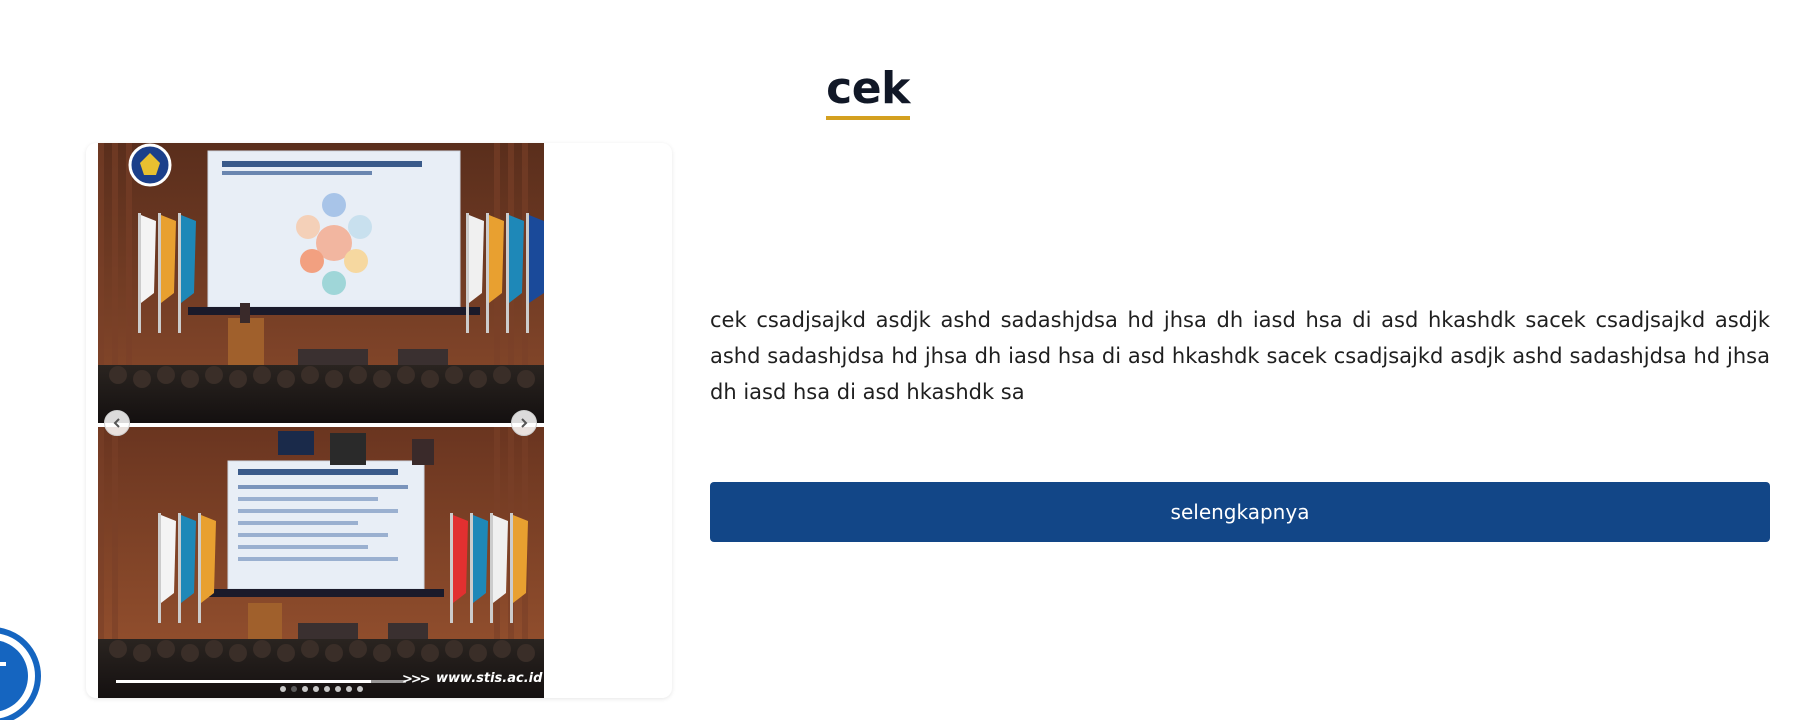  Describe the element at coordinates (489, 678) in the screenshot. I see `watermark-url: www.stis.ac.id` at that location.